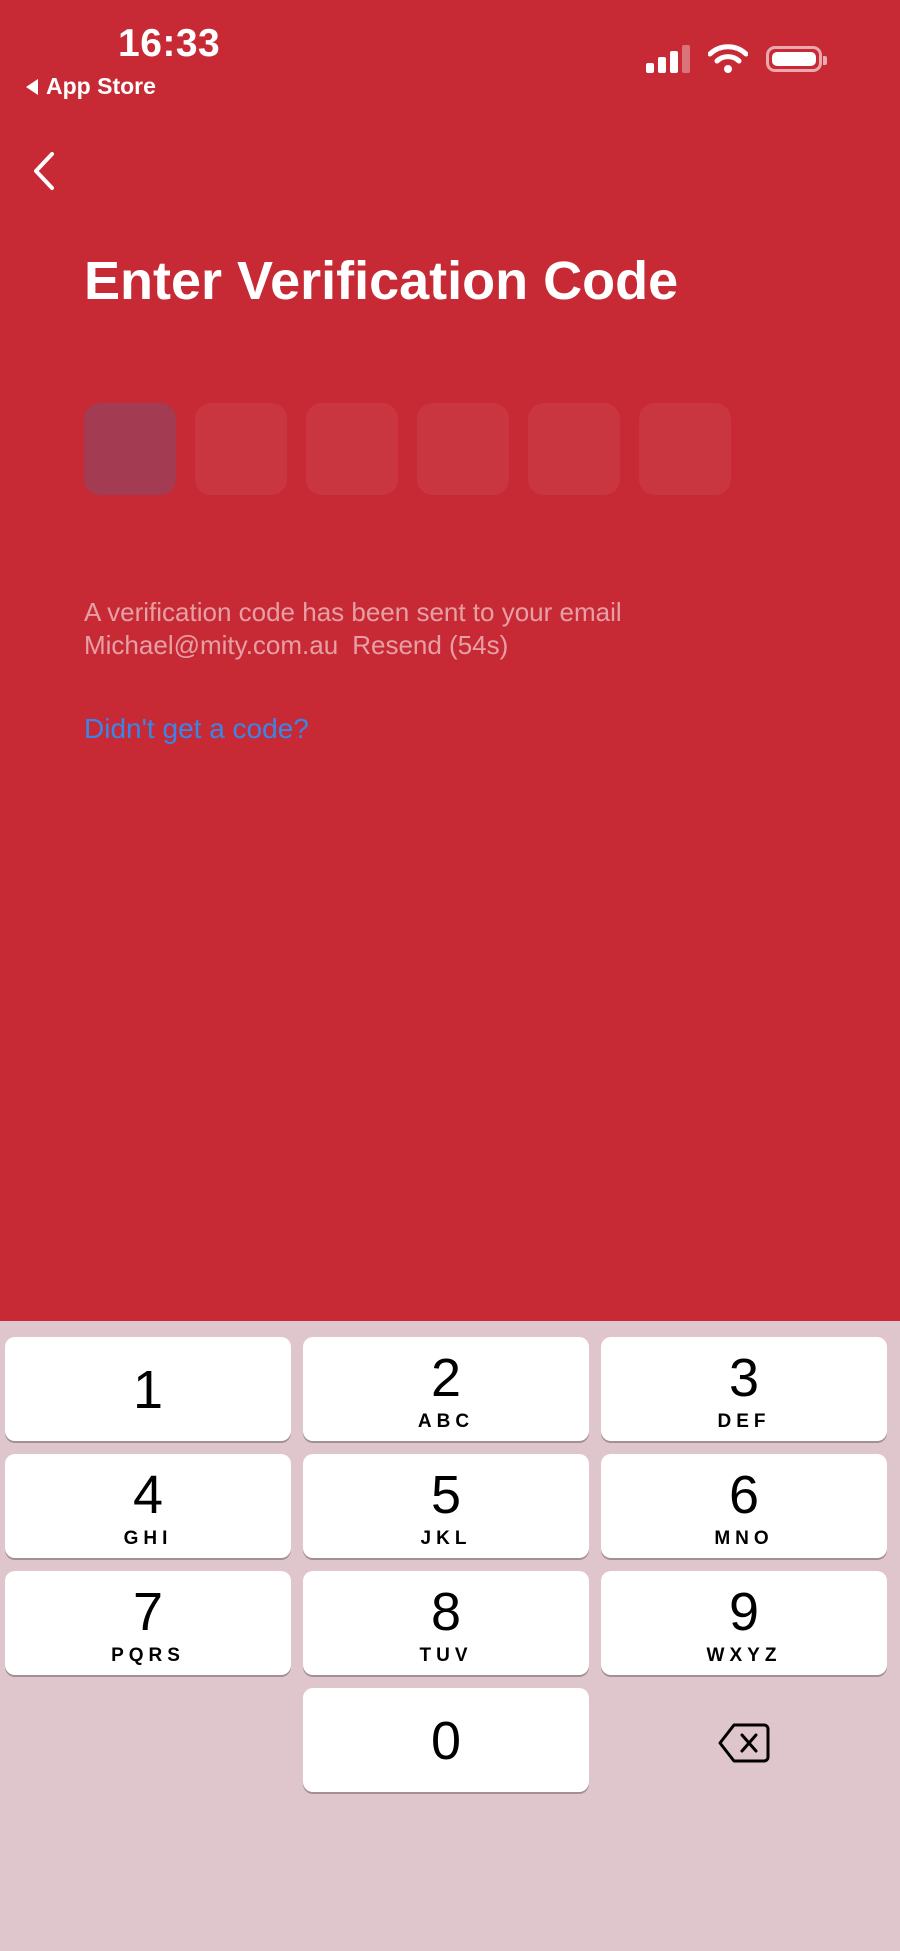 The height and width of the screenshot is (1951, 900). I want to click on key-letters: JKL, so click(446, 1538).